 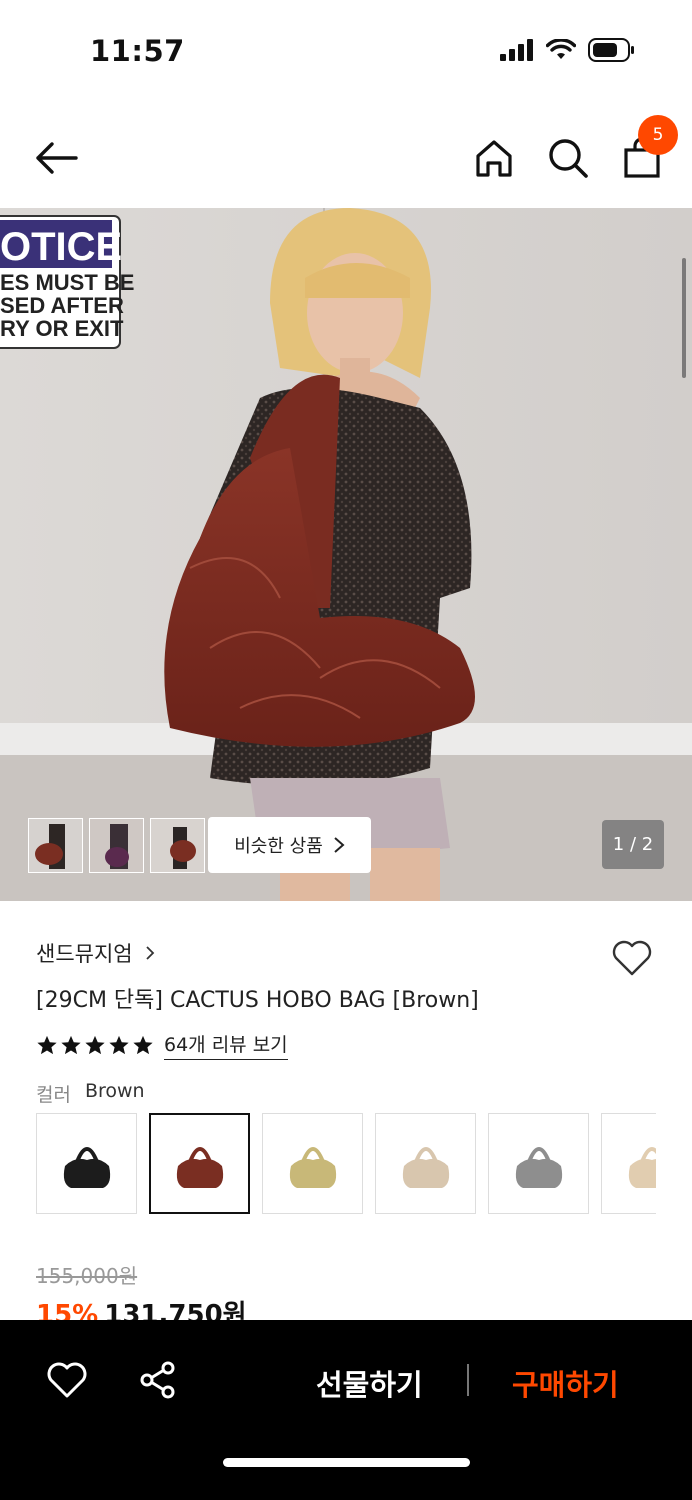 What do you see at coordinates (658, 135) in the screenshot?
I see `cart-count-badge: 5` at bounding box center [658, 135].